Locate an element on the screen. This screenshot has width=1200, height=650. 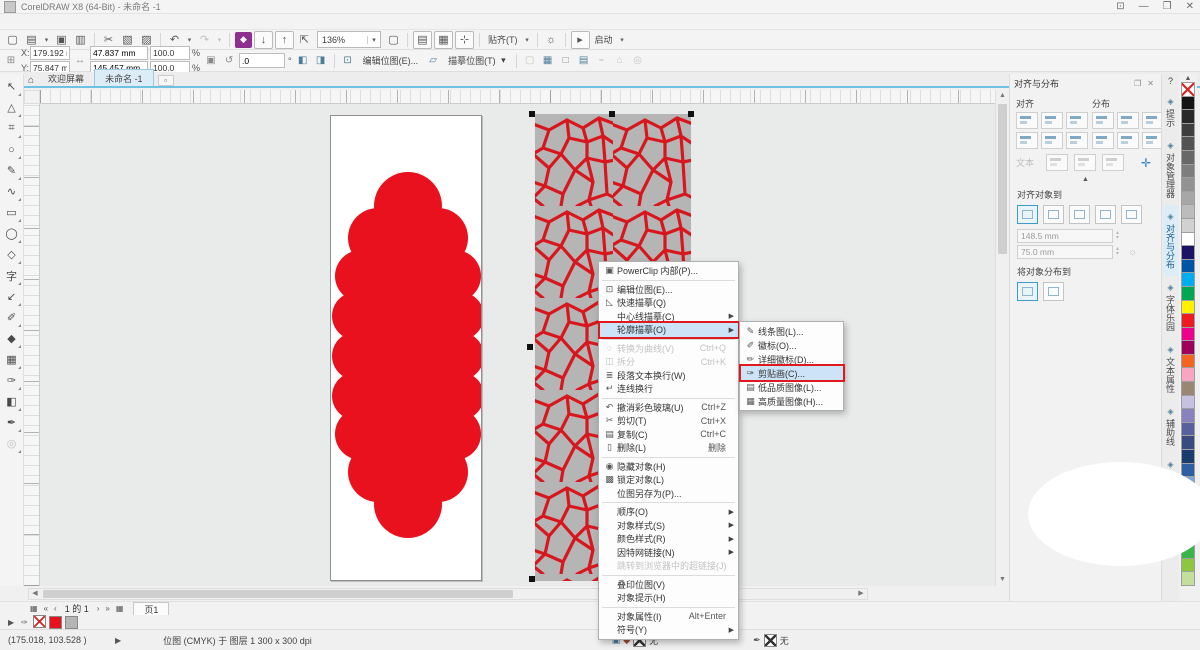
shape-tool: △ is located at coordinates (12, 107).